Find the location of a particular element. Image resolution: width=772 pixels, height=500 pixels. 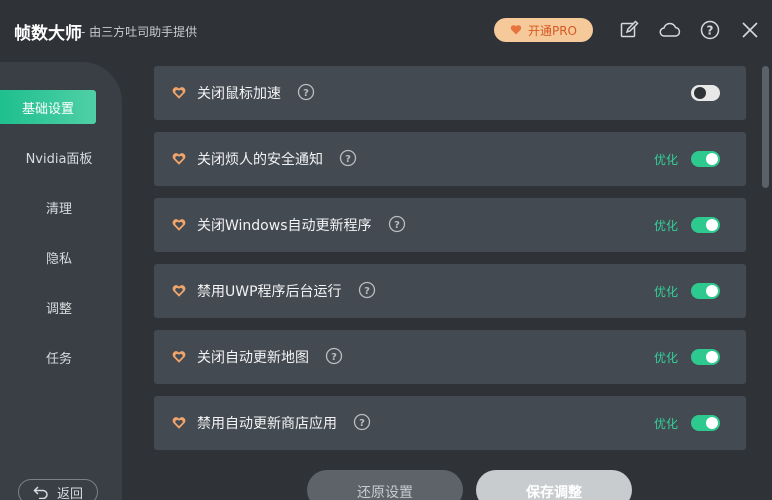

setting-label: 禁用自动更新商店应用? is located at coordinates (284, 423).